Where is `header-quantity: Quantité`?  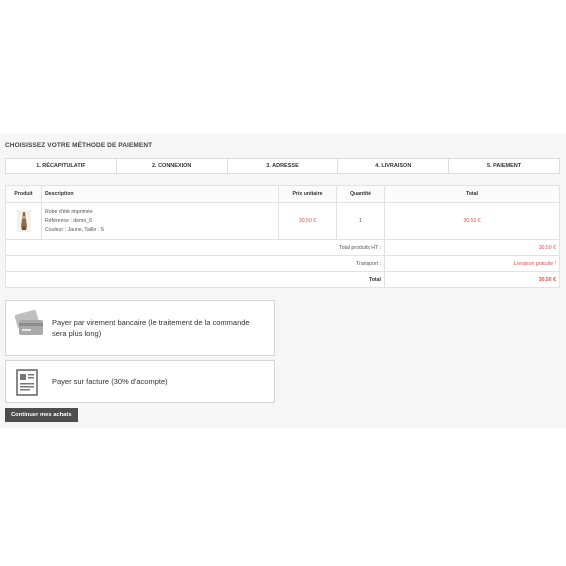
header-quantity: Quantité is located at coordinates (360, 194).